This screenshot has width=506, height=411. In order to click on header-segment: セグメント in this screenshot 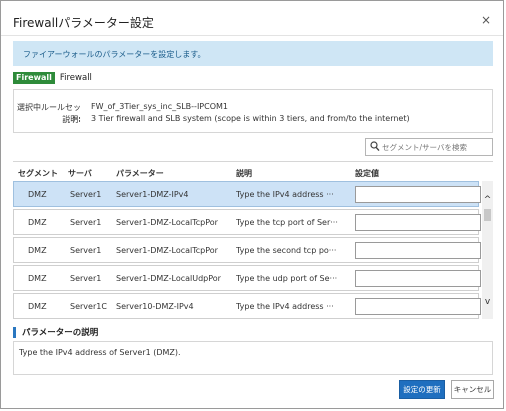, I will do `click(38, 173)`.